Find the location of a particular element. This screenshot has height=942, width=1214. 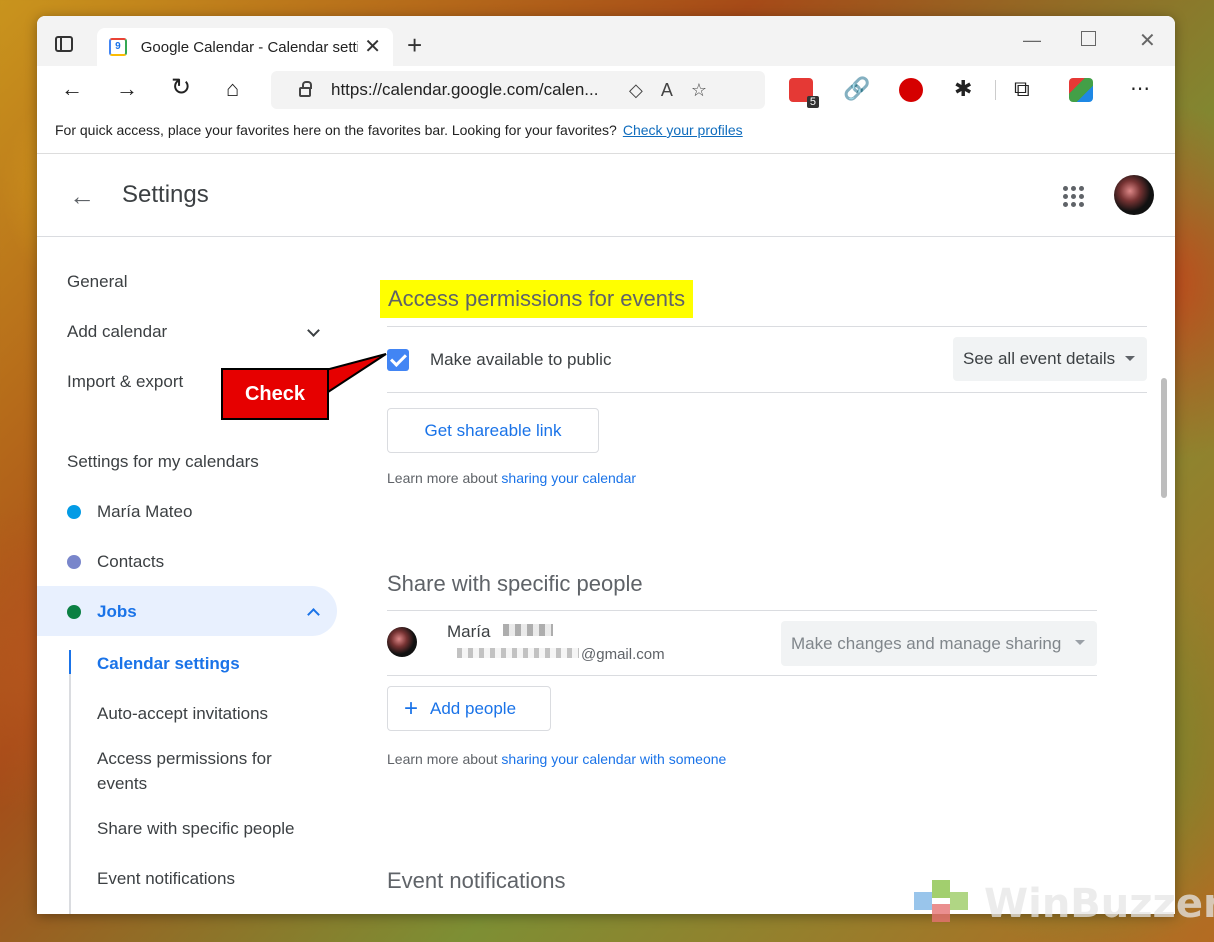

more-menu-icon: ⋯ is located at coordinates (1140, 89).